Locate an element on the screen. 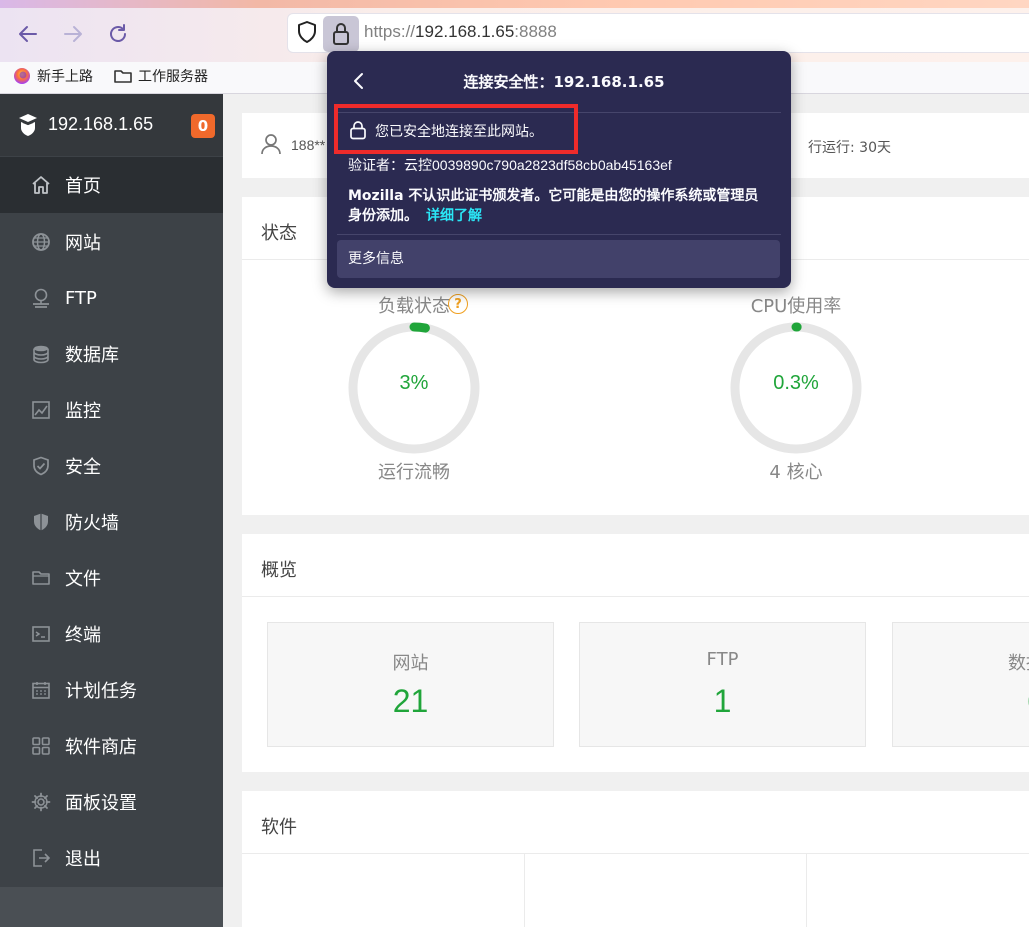 Image resolution: width=1029 pixels, height=927 pixels. sidebar-item-security: 安全 is located at coordinates (111, 466).